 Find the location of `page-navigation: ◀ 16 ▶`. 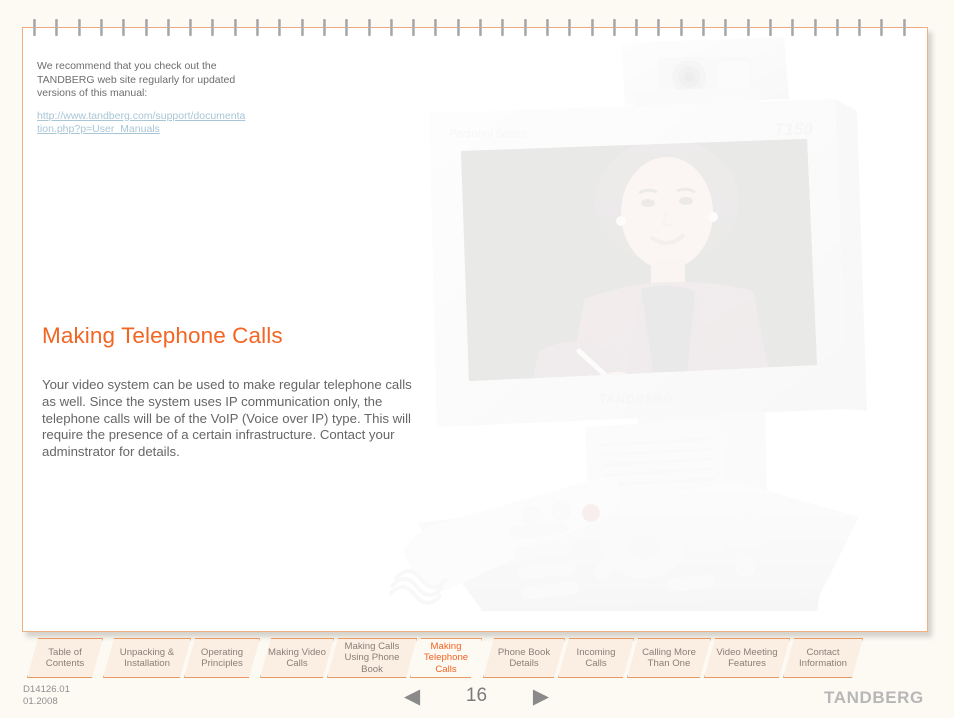

page-navigation: ◀ 16 ▶ is located at coordinates (476, 696).